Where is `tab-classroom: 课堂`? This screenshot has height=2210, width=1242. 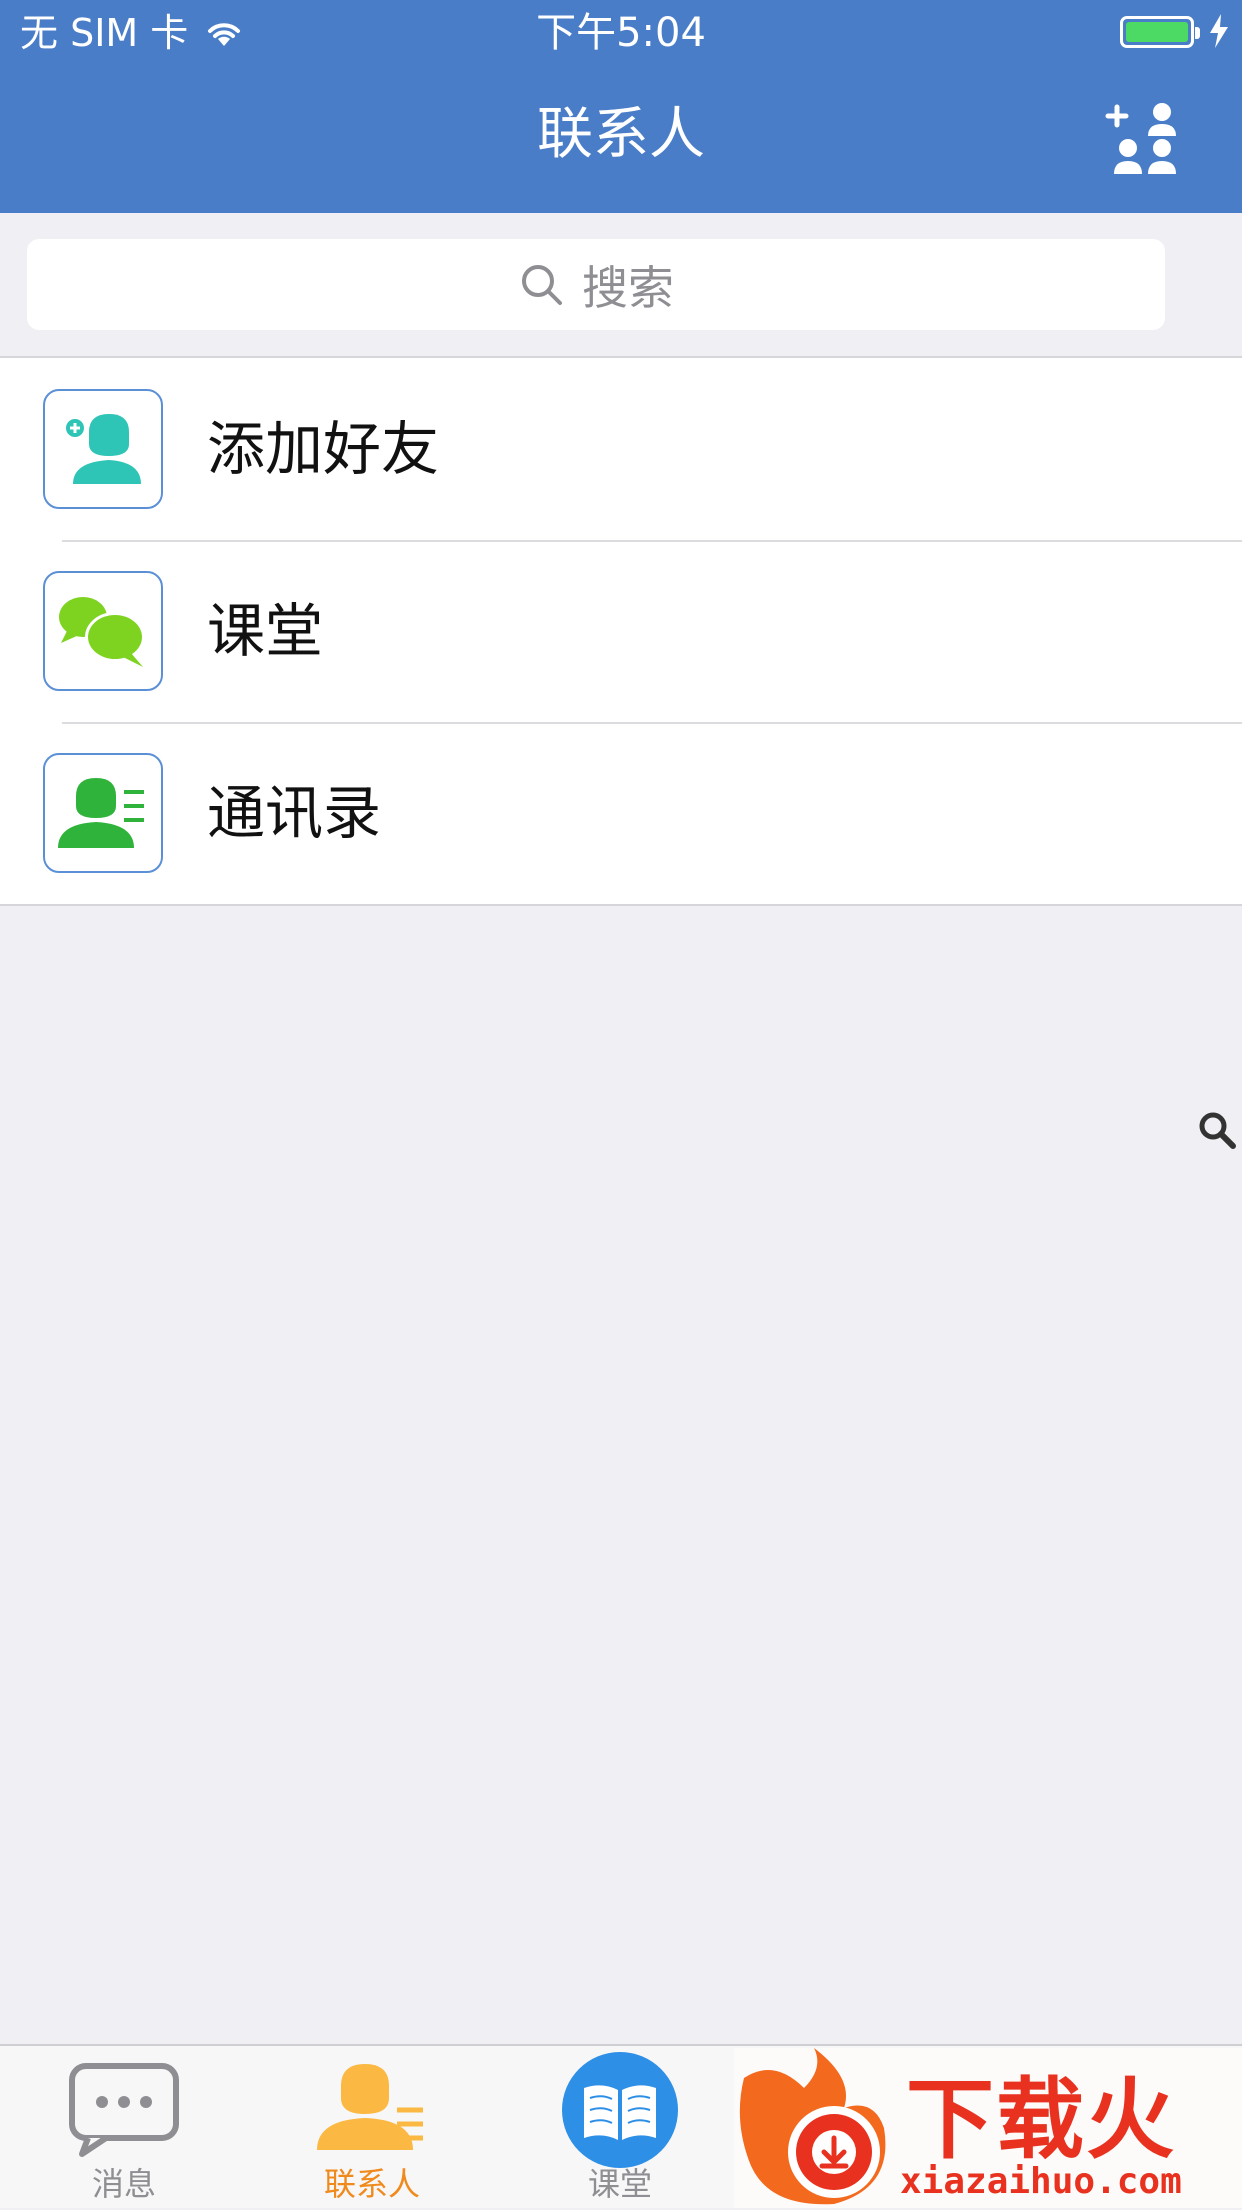 tab-classroom: 课堂 is located at coordinates (620, 2128).